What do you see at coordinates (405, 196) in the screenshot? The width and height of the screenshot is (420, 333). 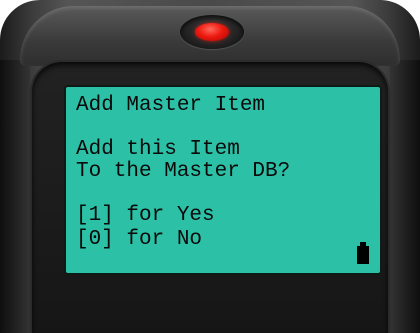 I see `device-side-right` at bounding box center [405, 196].